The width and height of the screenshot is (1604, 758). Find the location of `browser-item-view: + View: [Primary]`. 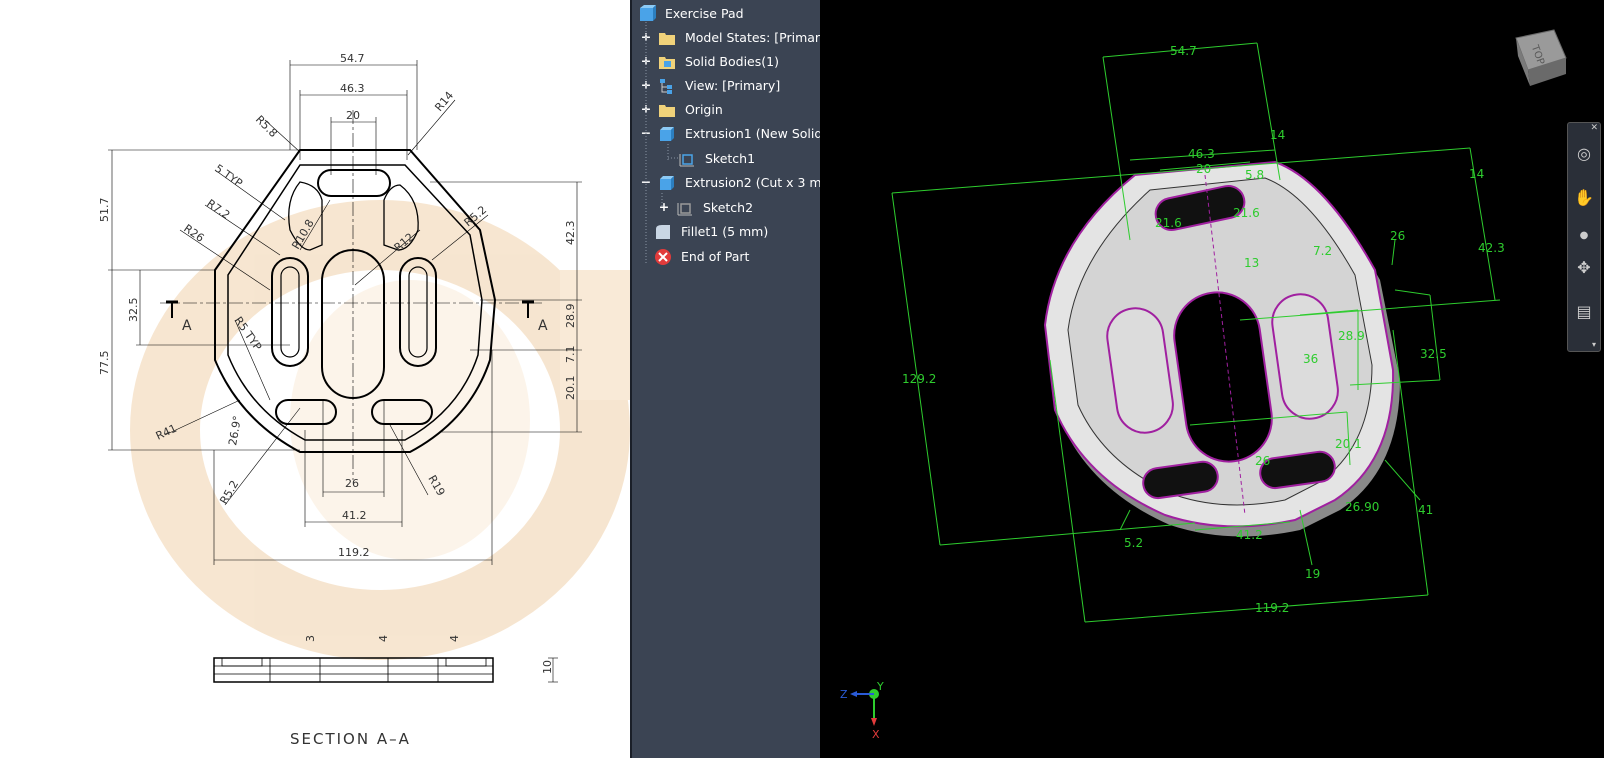

browser-item-view: + View: [Primary] is located at coordinates (709, 85).